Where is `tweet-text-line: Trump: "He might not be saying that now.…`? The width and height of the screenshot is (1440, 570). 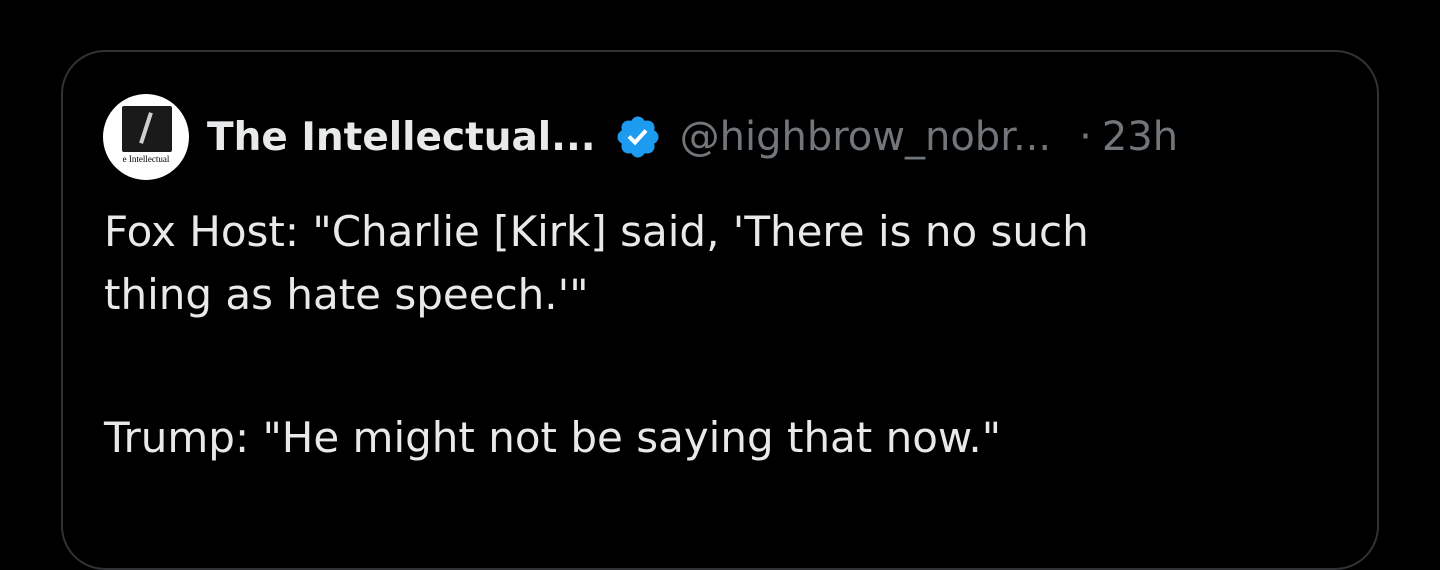
tweet-text-line: Trump: "He might not be saying that now.… is located at coordinates (553, 437).